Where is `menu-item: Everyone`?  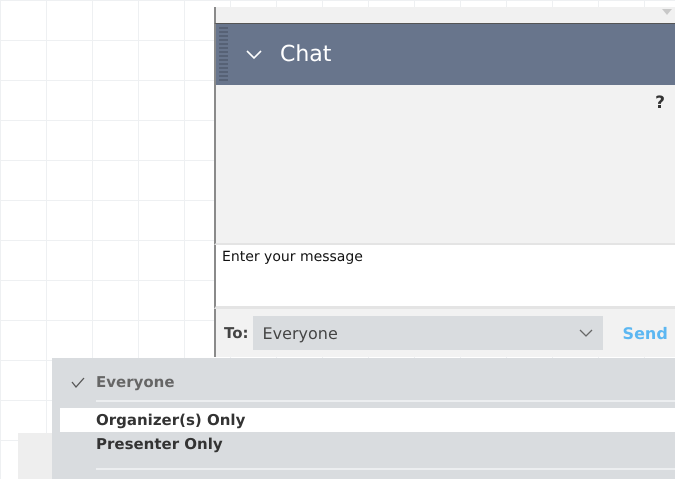 menu-item: Everyone is located at coordinates (367, 382).